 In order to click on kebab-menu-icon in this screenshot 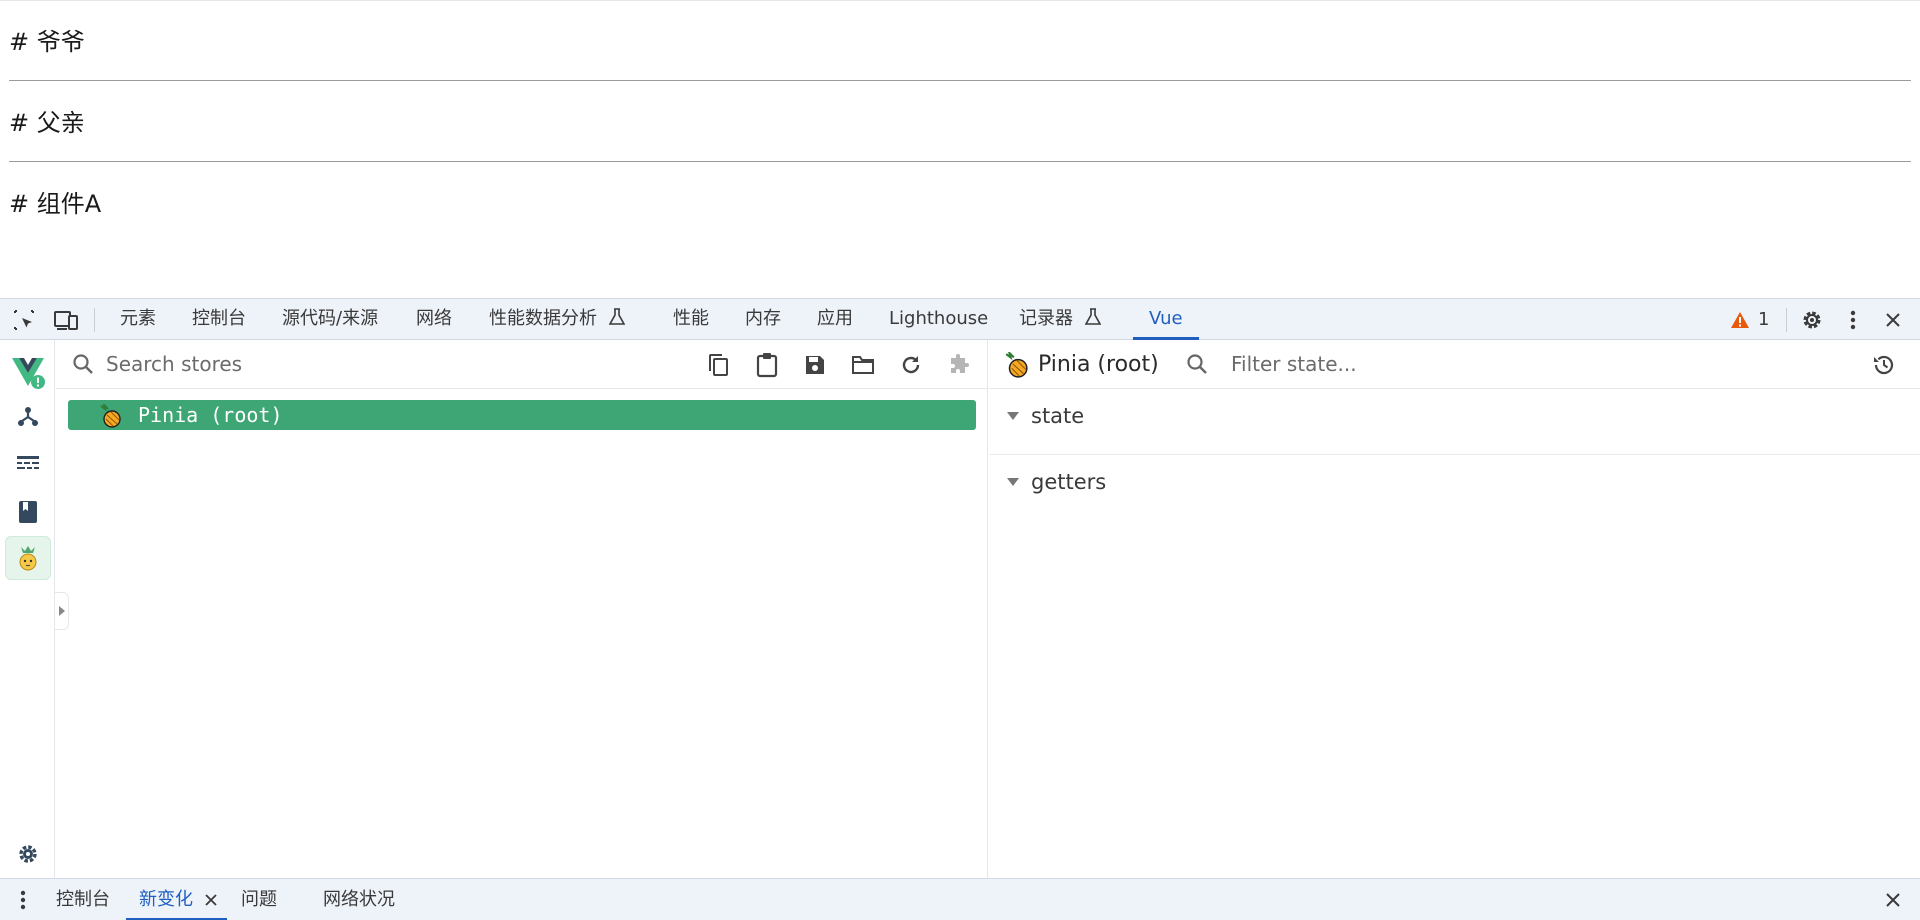, I will do `click(1853, 320)`.